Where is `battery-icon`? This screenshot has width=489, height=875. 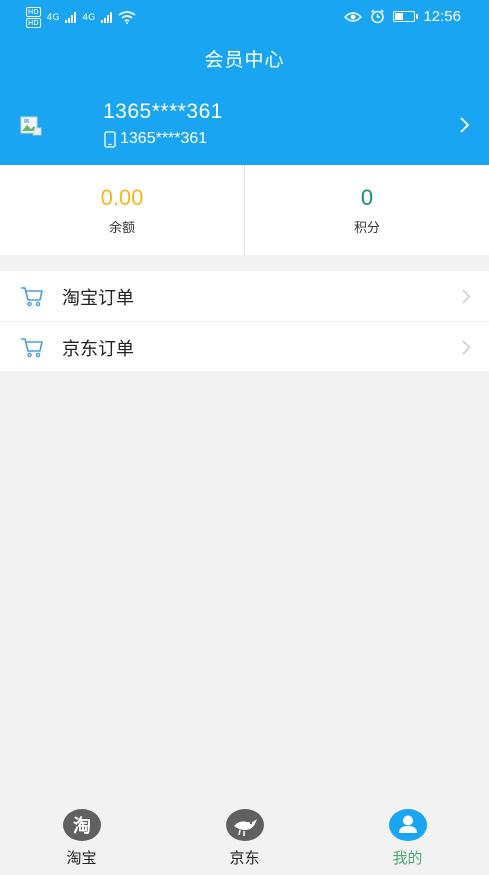
battery-icon is located at coordinates (406, 16).